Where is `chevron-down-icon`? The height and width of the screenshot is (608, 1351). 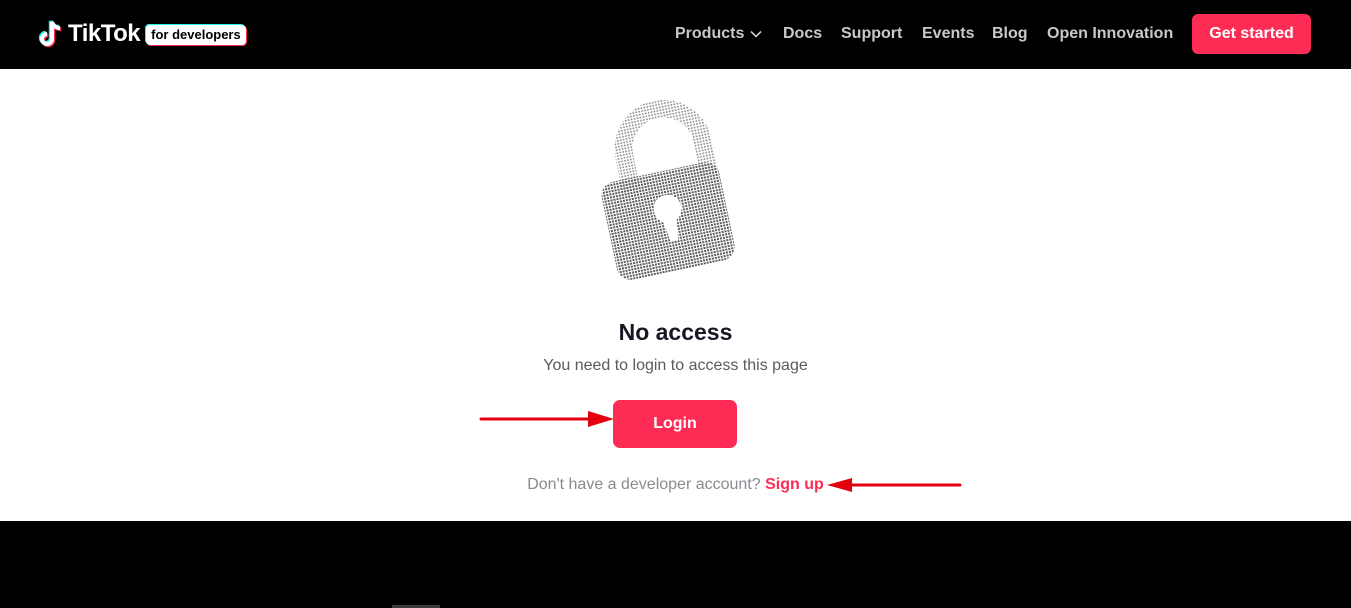
chevron-down-icon is located at coordinates (756, 34).